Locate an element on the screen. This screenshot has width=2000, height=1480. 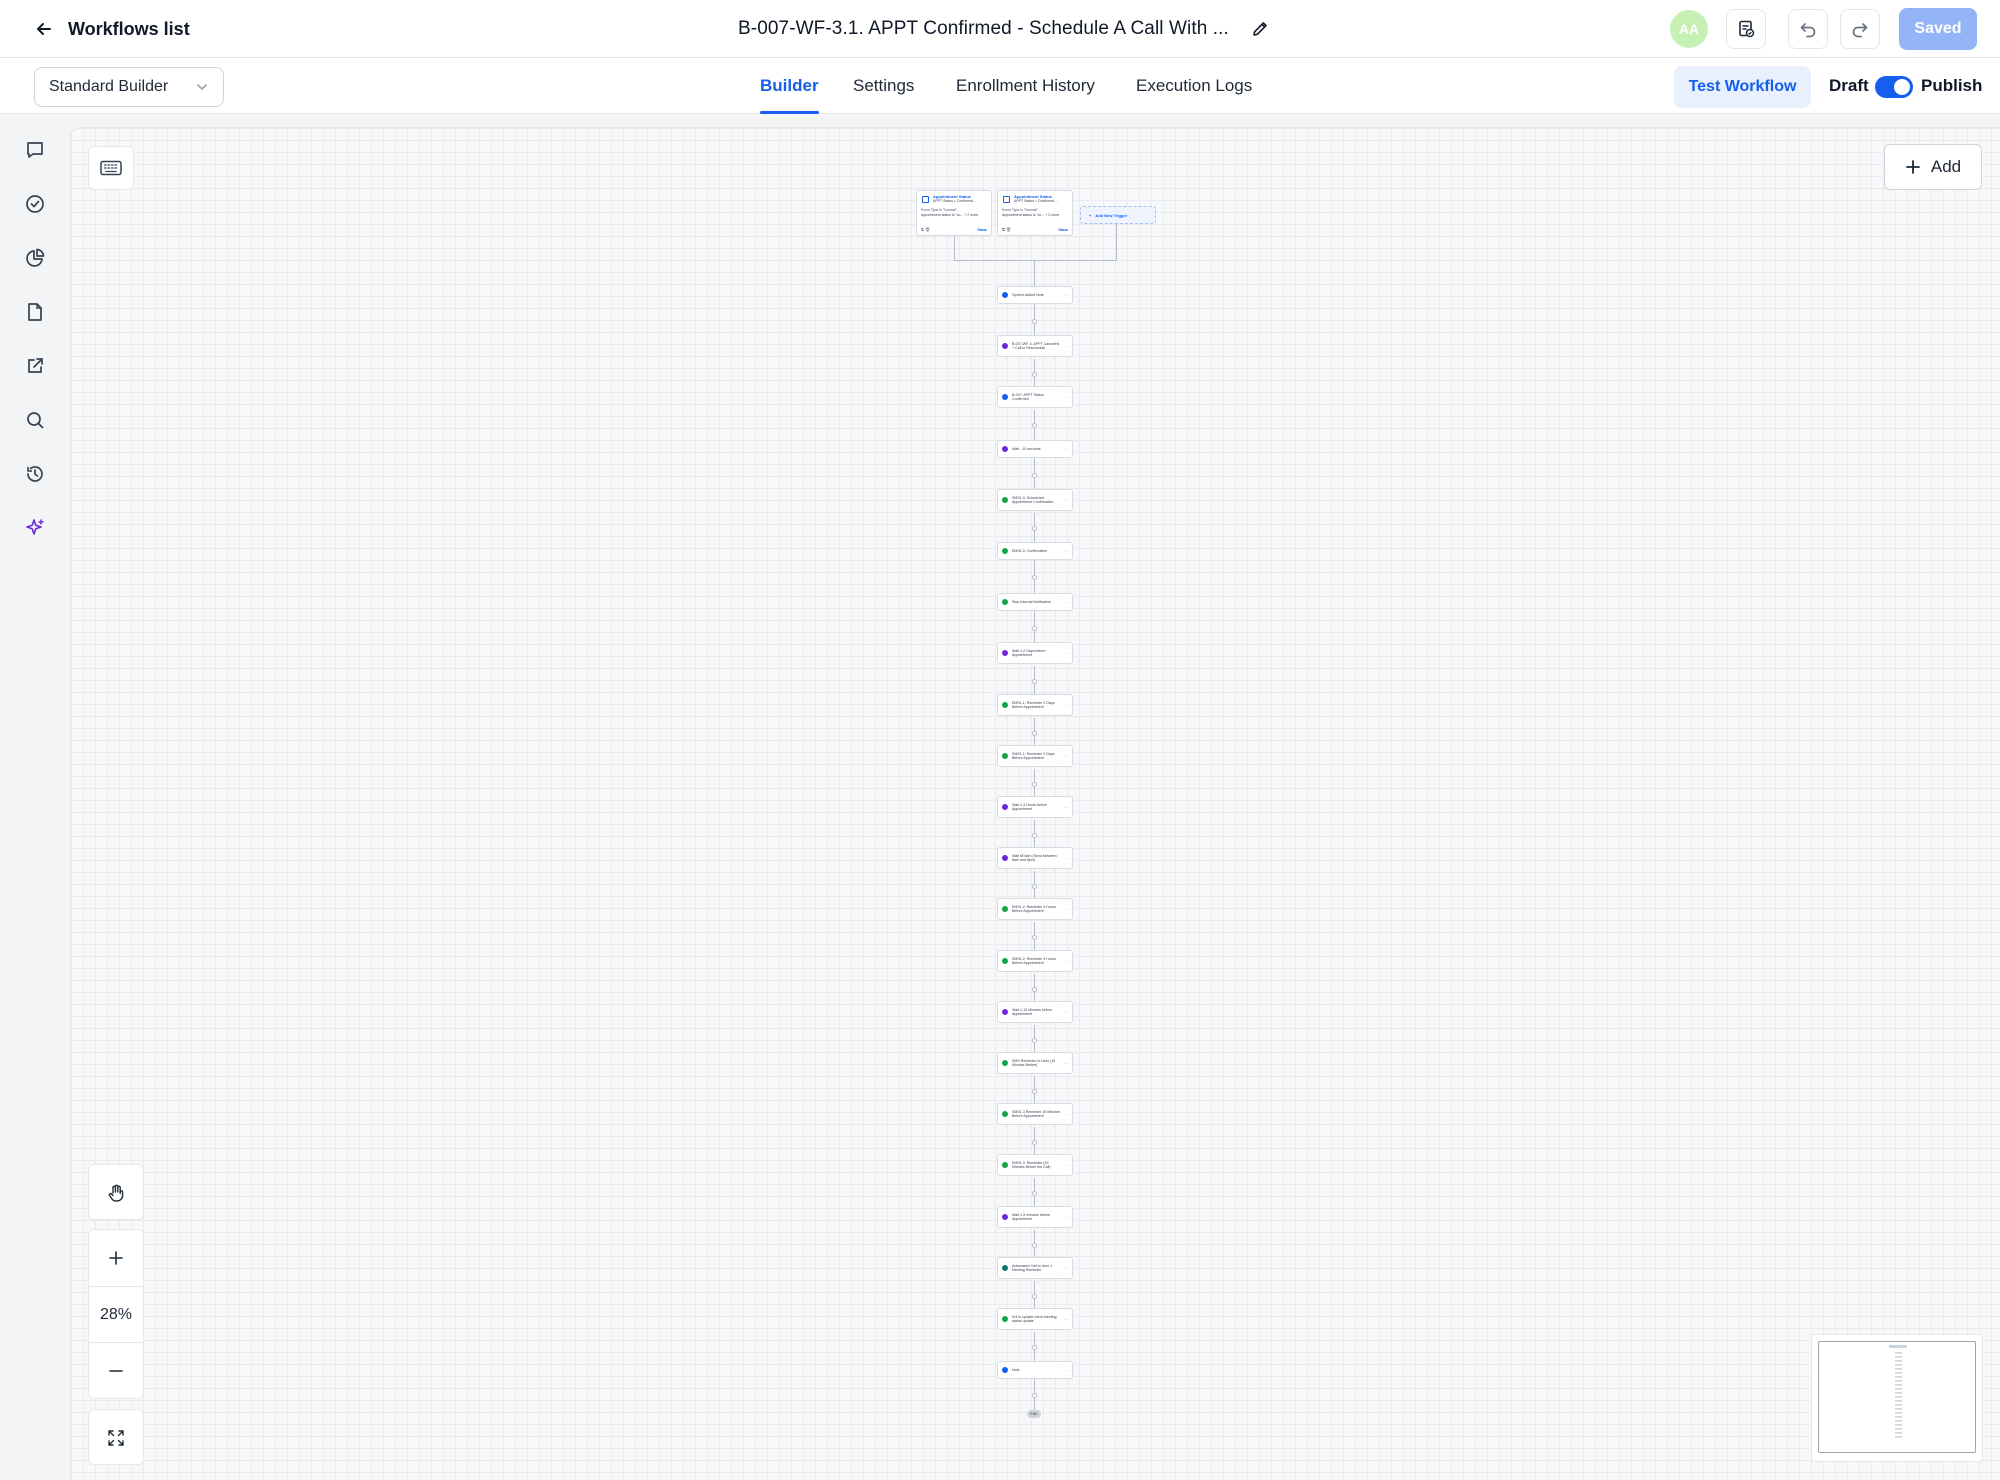
workflow-step-node: Note ⋯ is located at coordinates (1035, 1370).